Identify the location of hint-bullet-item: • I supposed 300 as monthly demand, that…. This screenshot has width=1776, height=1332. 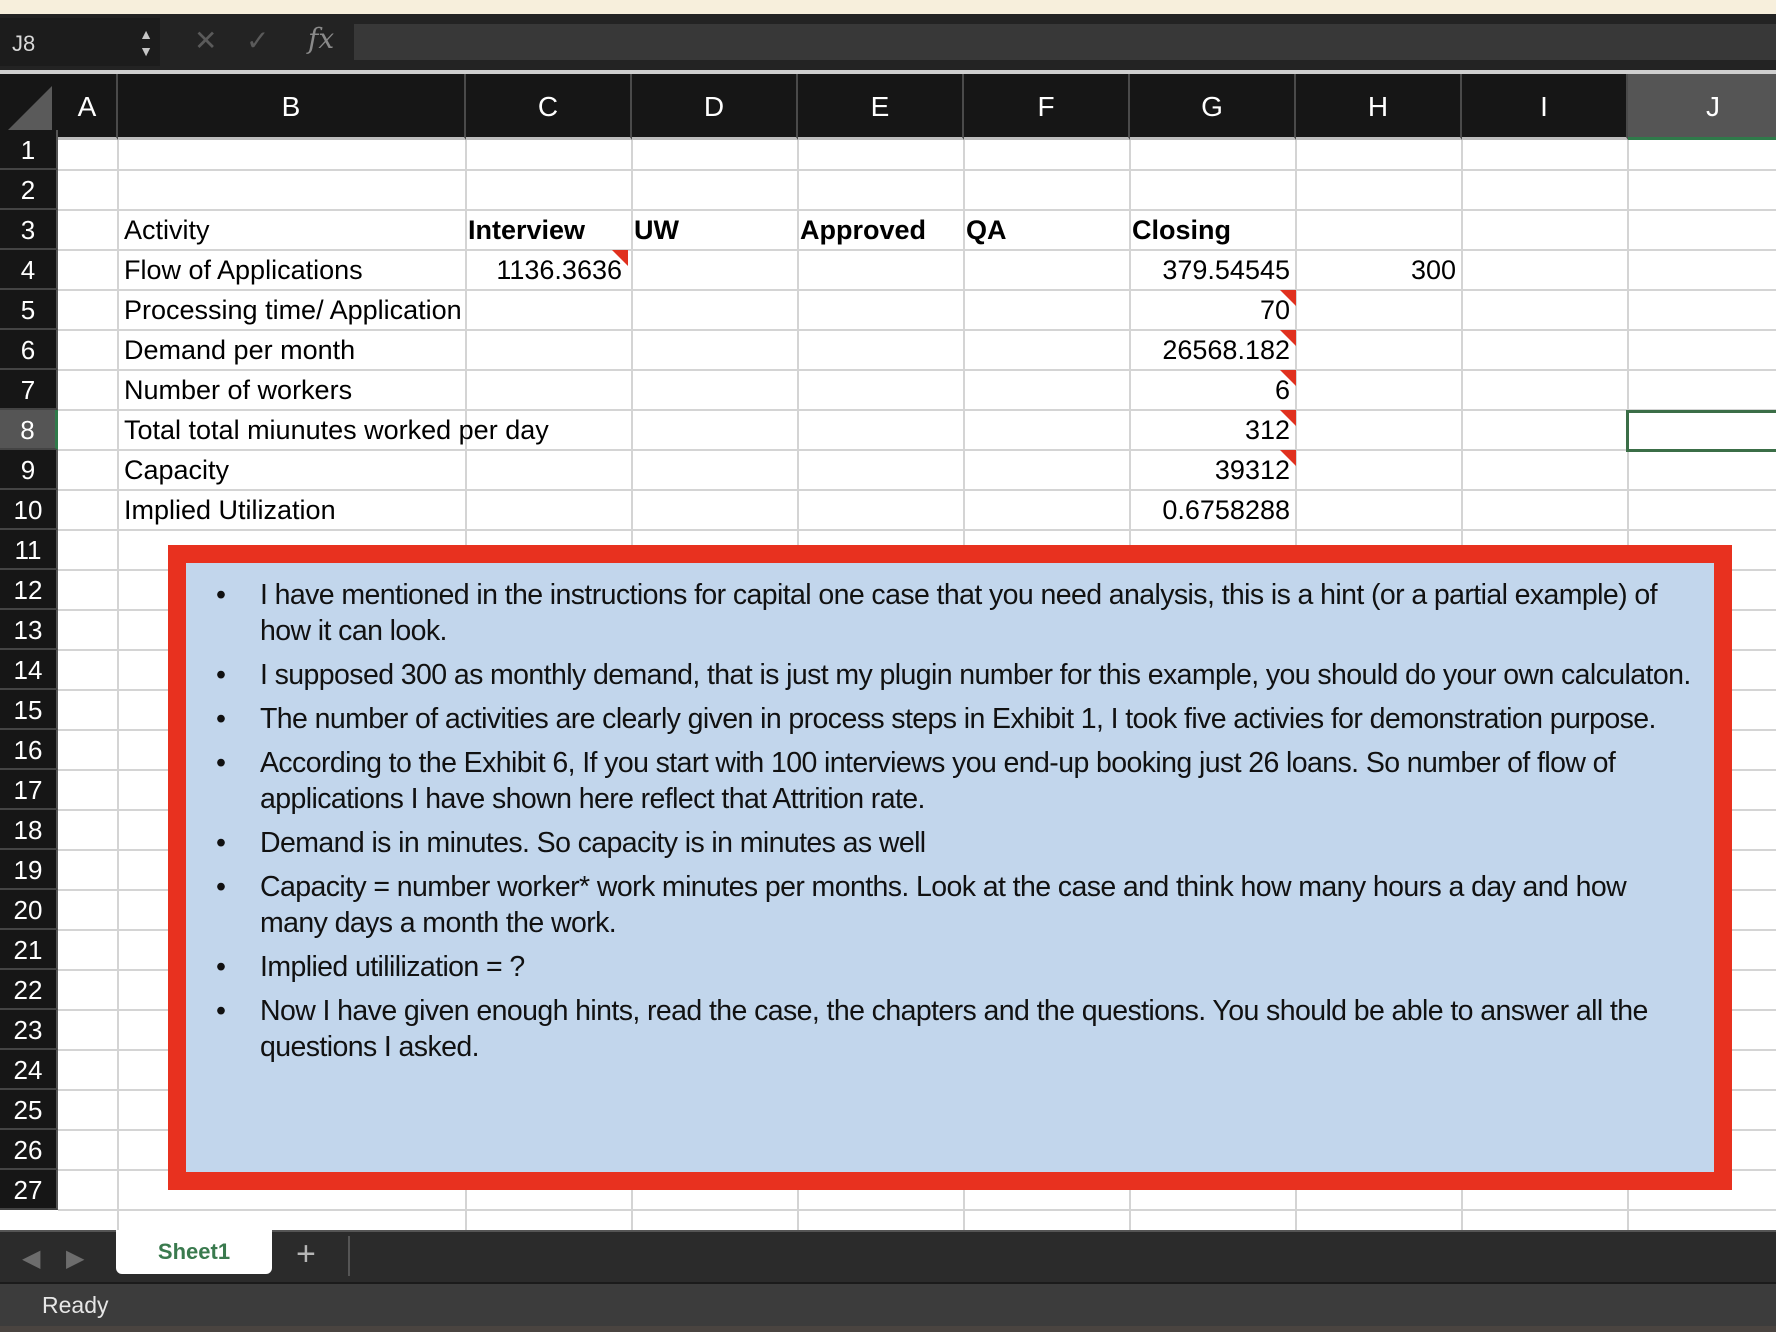
(950, 675).